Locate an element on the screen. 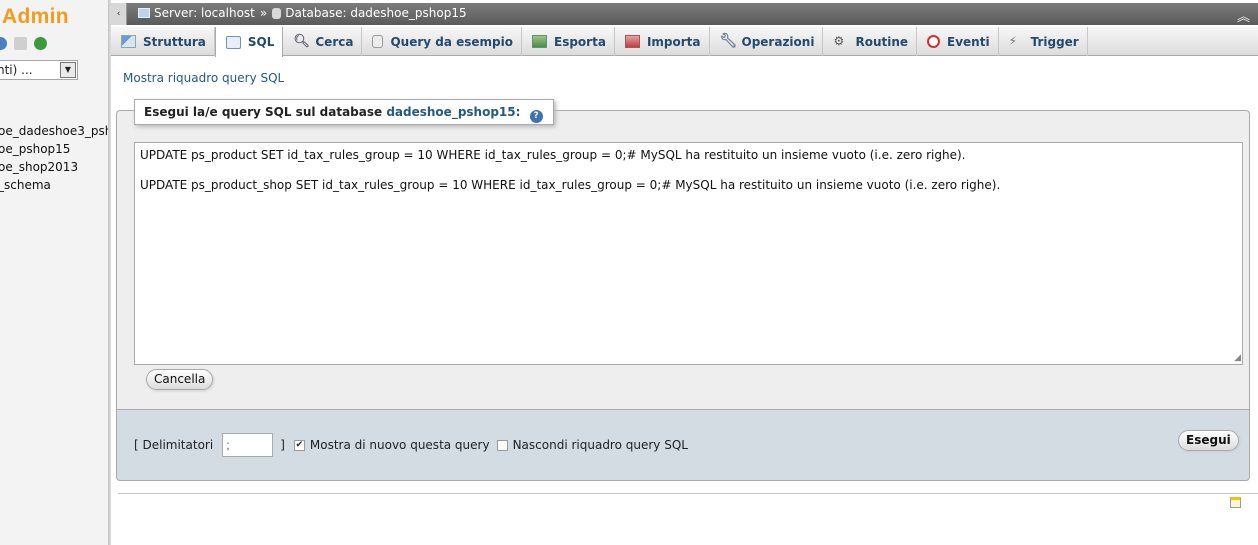 This screenshot has width=1258, height=545. hide-box-label: Nascondi riquadro query SQL is located at coordinates (600, 445).